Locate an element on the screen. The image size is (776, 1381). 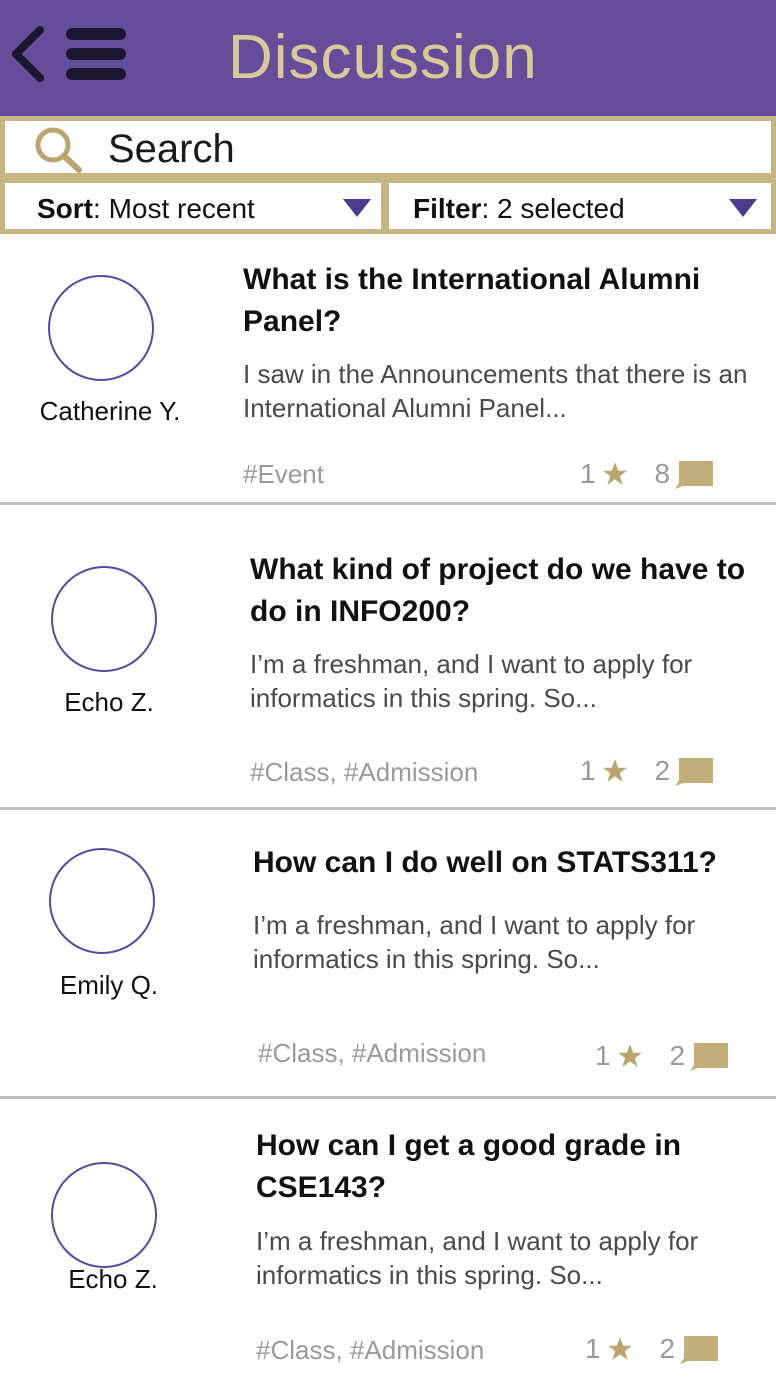
menu-button is located at coordinates (96, 55).